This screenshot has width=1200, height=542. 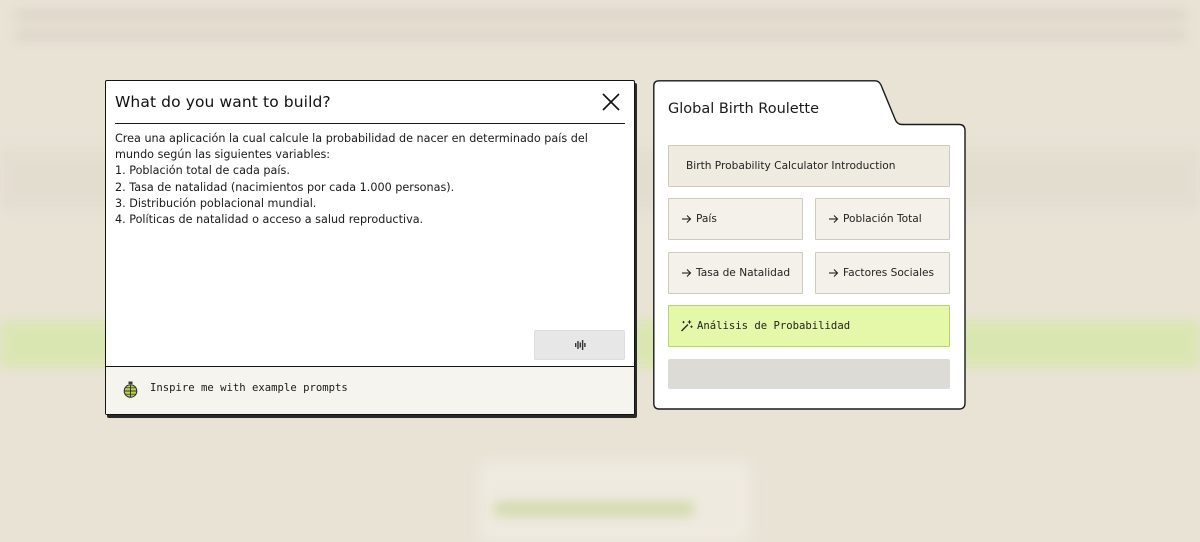 I want to click on nav-item-poblacion-total: Población Total, so click(x=882, y=219).